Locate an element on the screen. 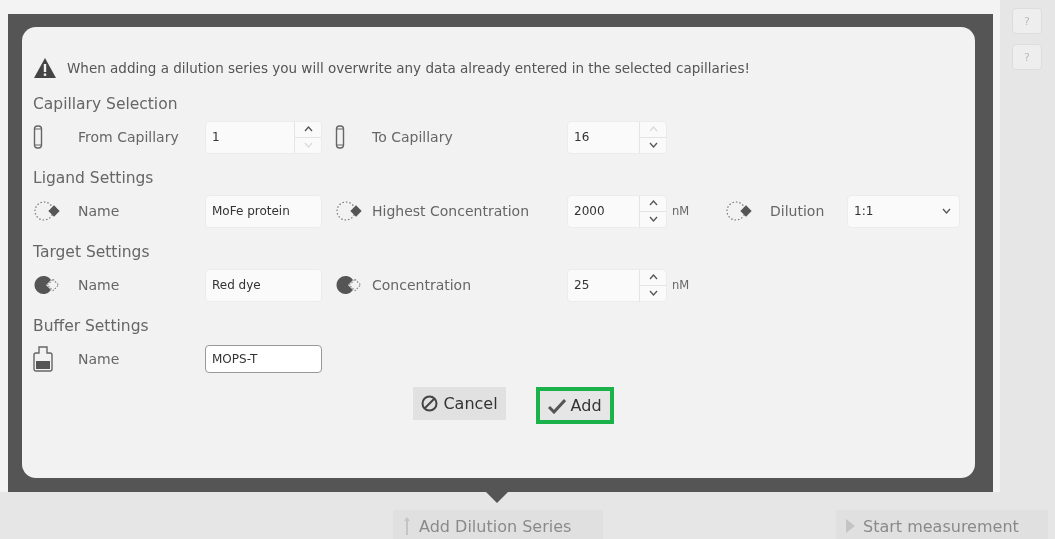 Image resolution: width=1055 pixels, height=539 pixels. section-title: Target Settings is located at coordinates (92, 253).